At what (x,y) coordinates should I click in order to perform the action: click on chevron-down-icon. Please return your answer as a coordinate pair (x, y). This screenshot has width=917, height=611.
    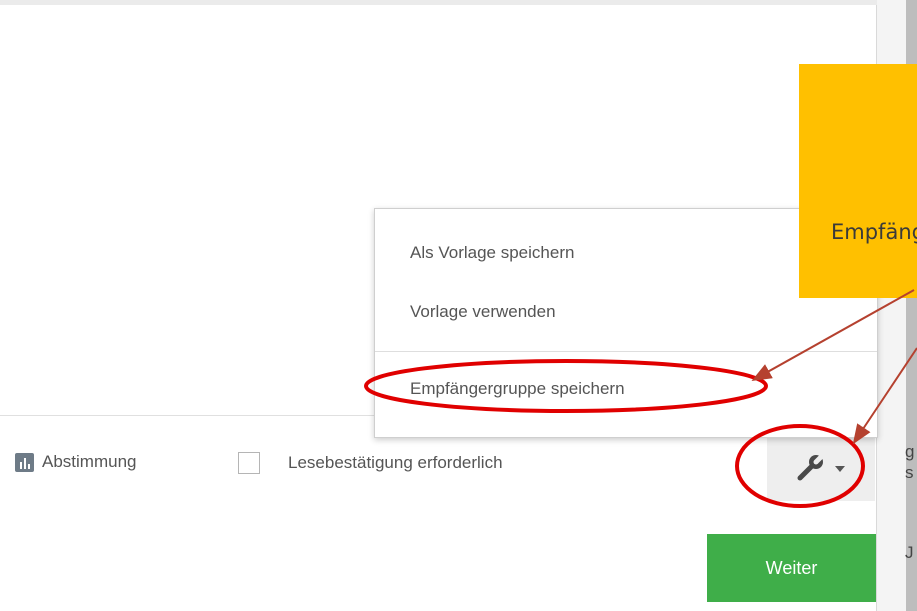
    Looking at the image, I should click on (840, 469).